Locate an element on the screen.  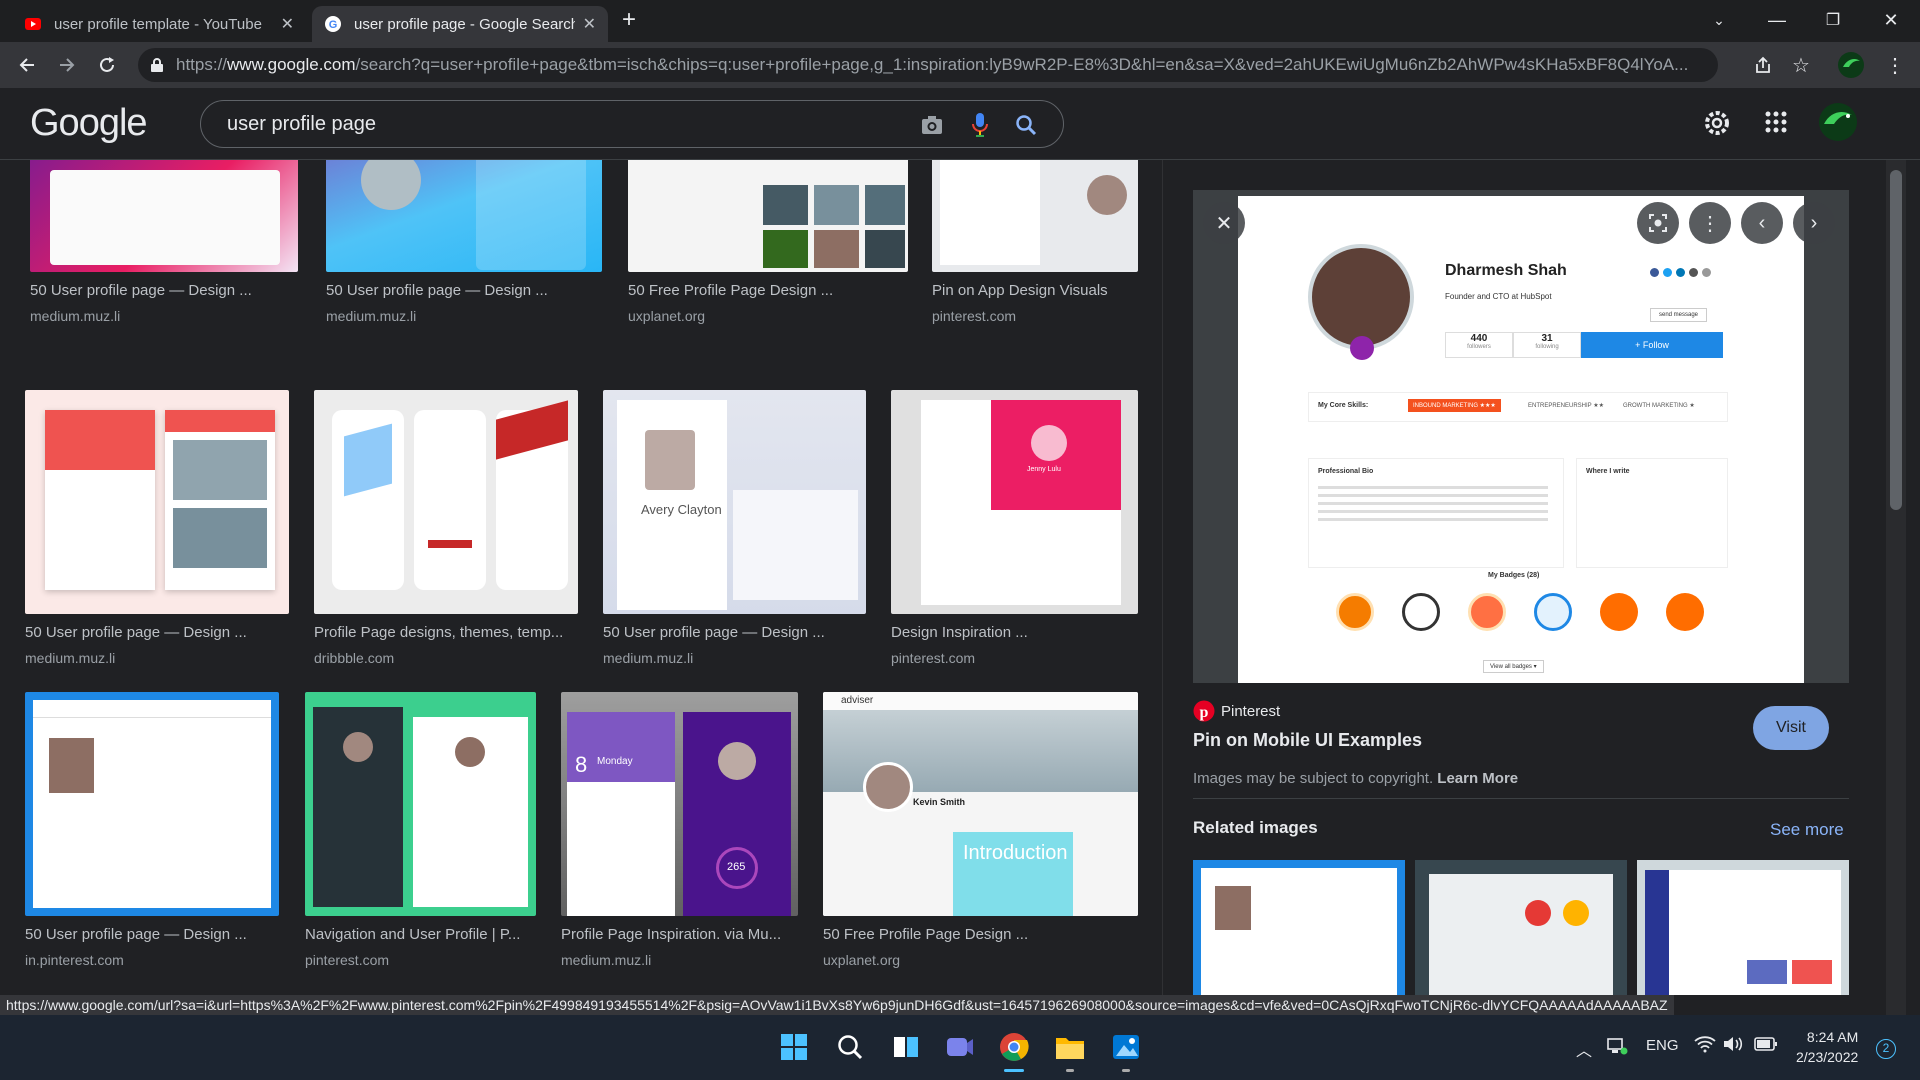
tab-google-search: G user profile page - Google Search ✕ is located at coordinates (460, 24).